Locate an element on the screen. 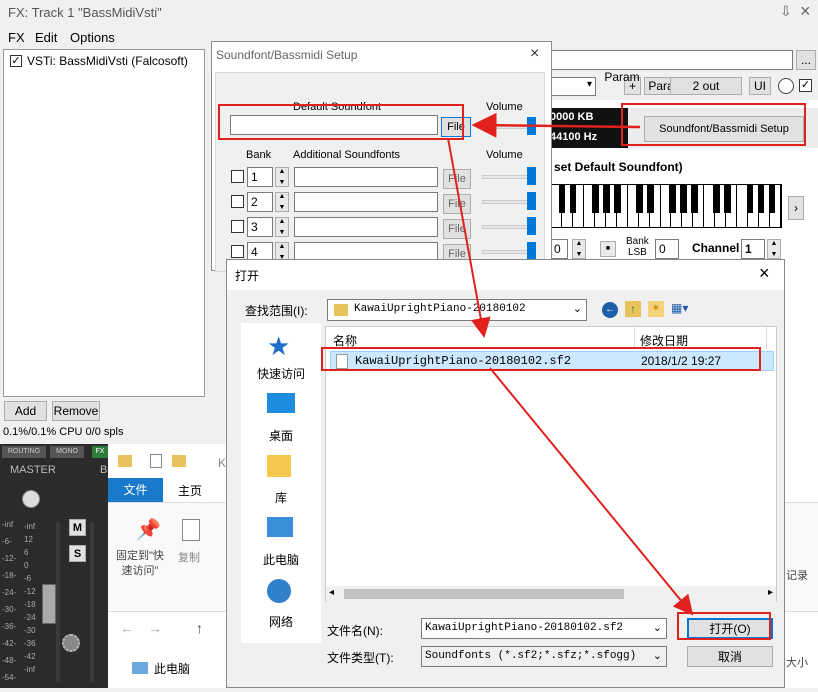  ui-button: UI is located at coordinates (760, 86).